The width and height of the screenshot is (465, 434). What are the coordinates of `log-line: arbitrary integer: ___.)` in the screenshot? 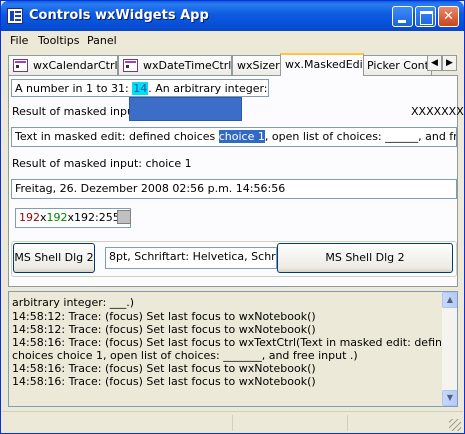 It's located at (73, 302).